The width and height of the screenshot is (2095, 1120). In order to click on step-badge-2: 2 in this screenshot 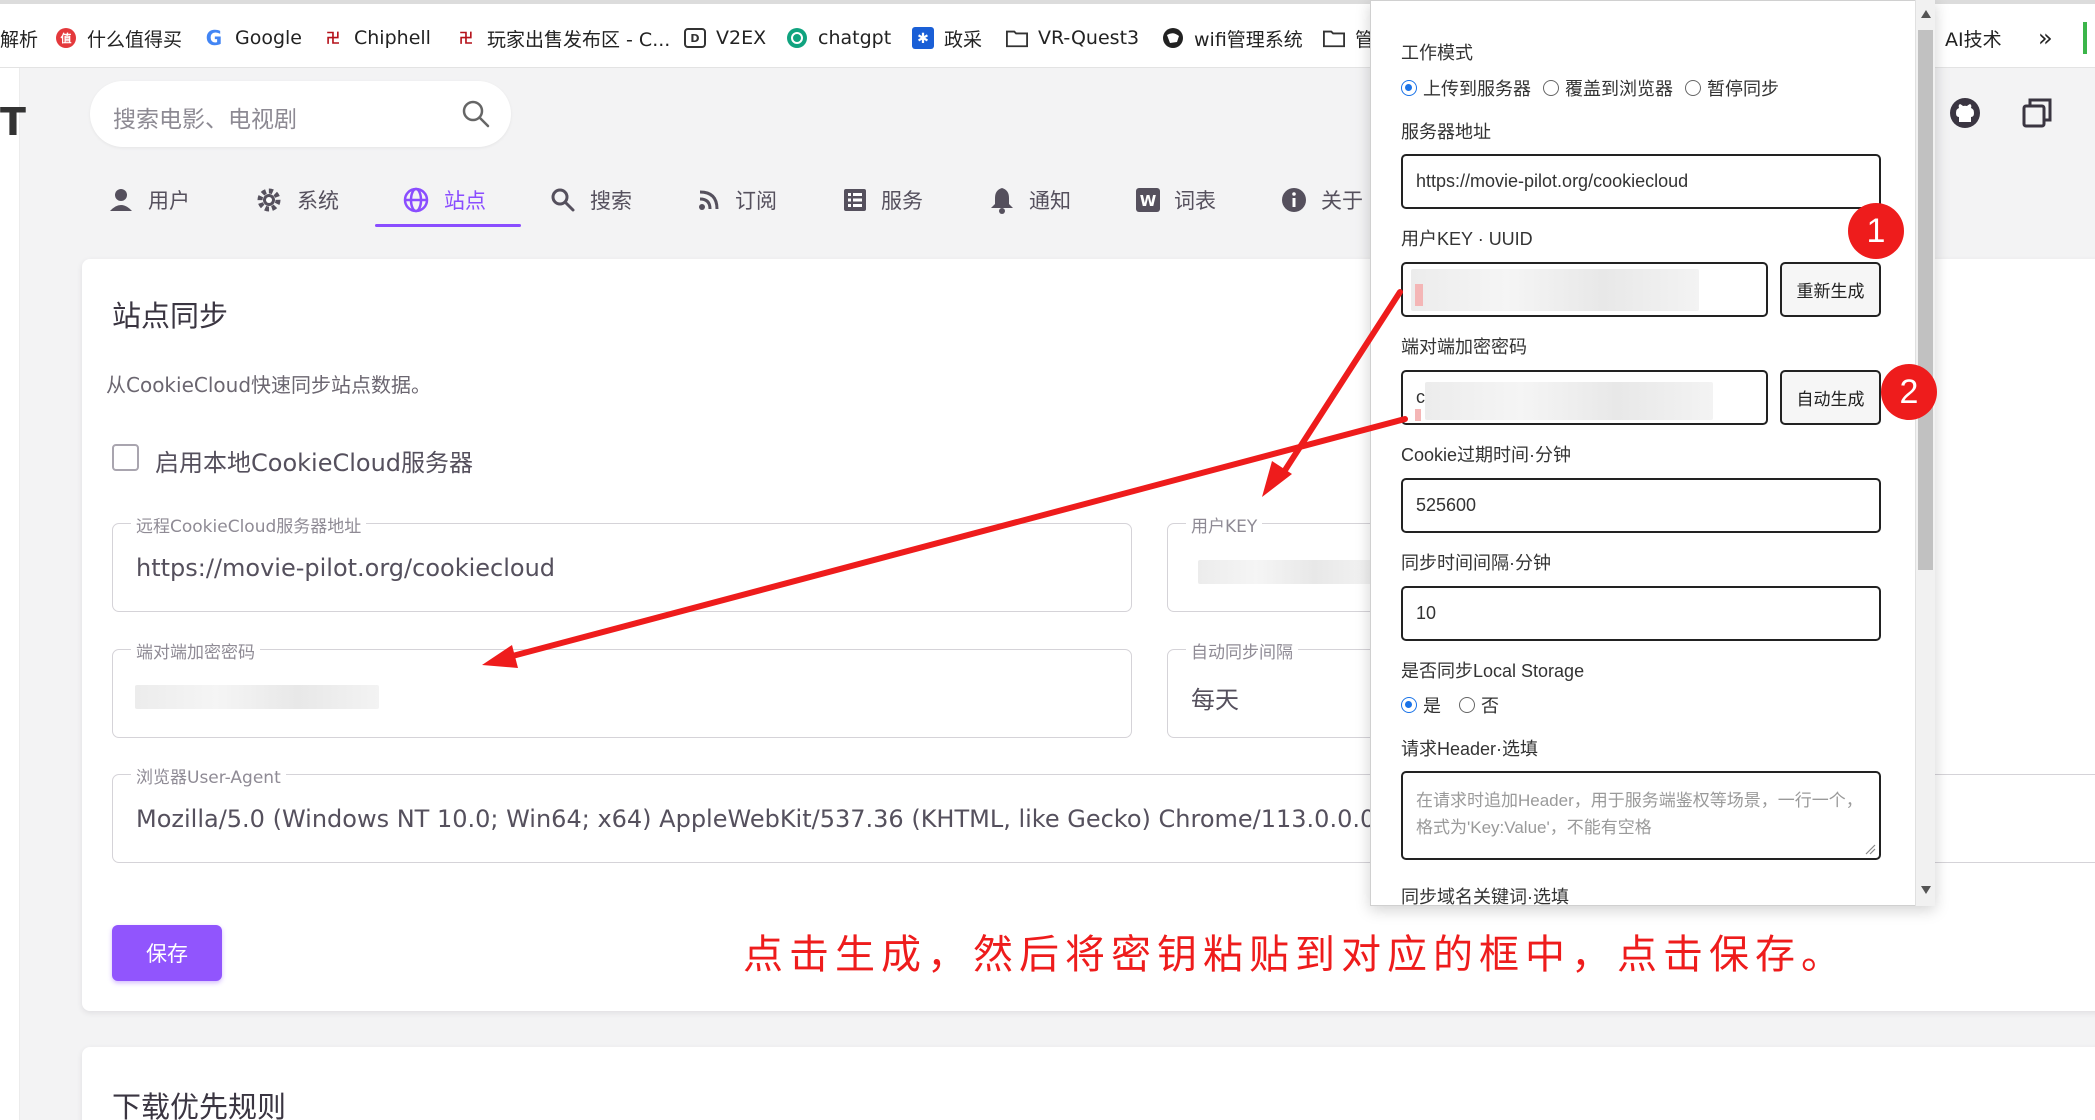, I will do `click(1909, 392)`.